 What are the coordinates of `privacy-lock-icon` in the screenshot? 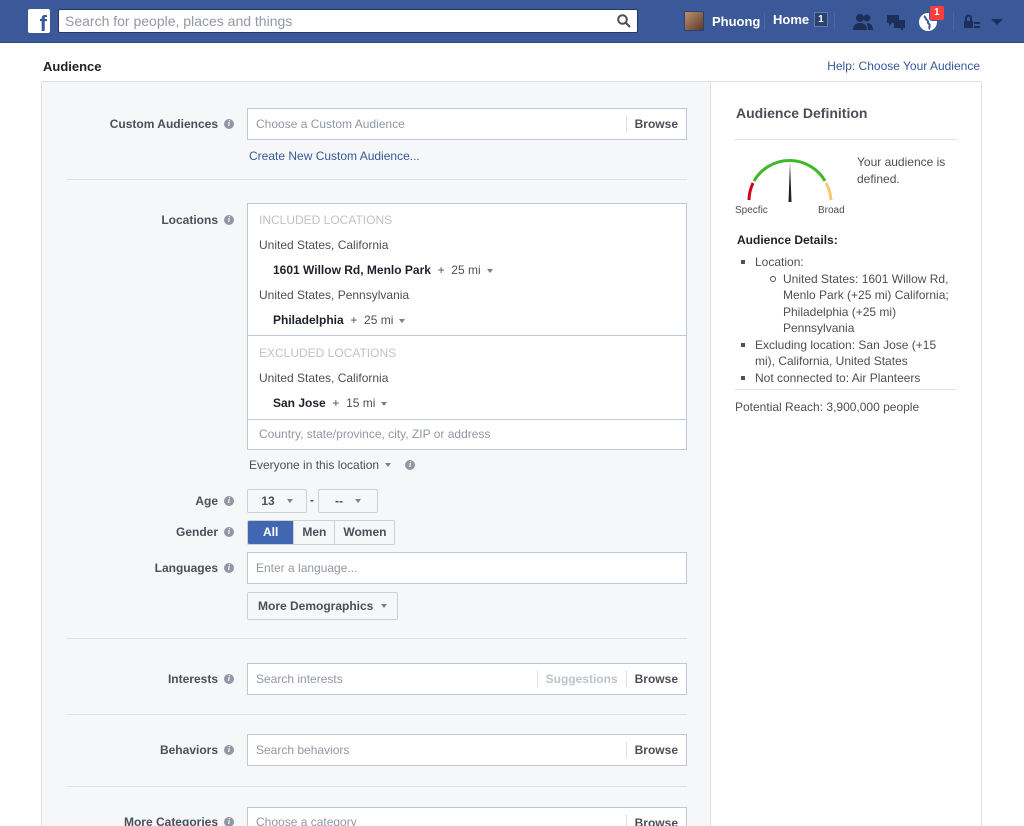 It's located at (973, 22).